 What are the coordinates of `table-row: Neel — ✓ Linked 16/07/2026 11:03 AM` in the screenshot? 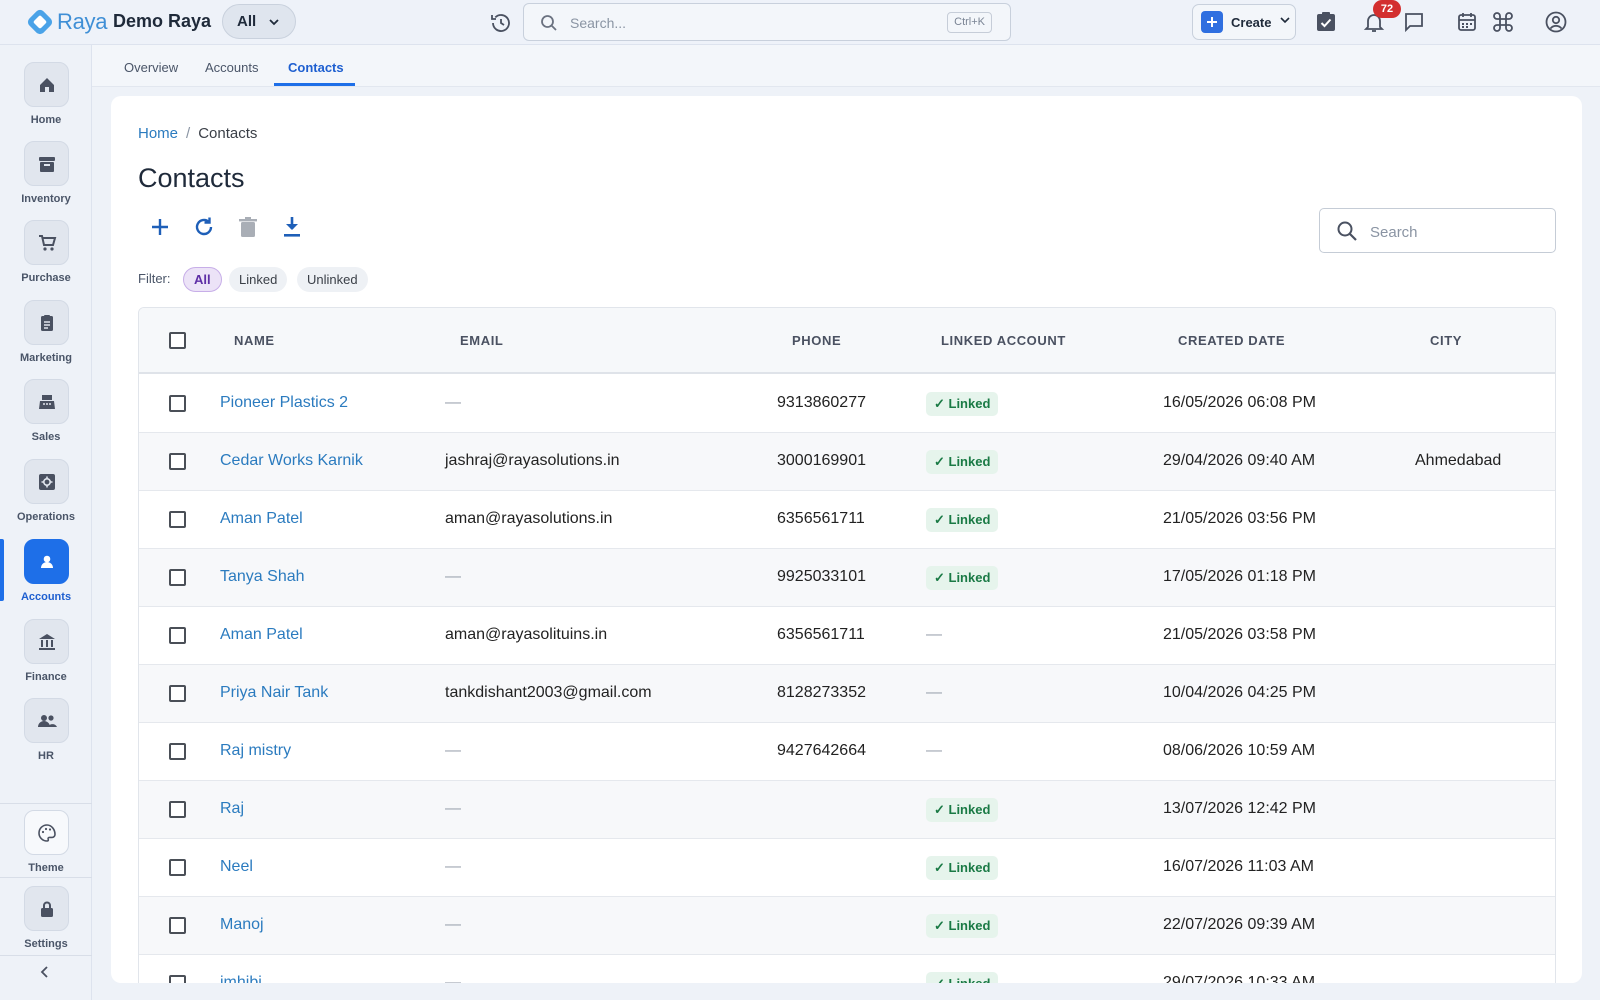 It's located at (847, 868).